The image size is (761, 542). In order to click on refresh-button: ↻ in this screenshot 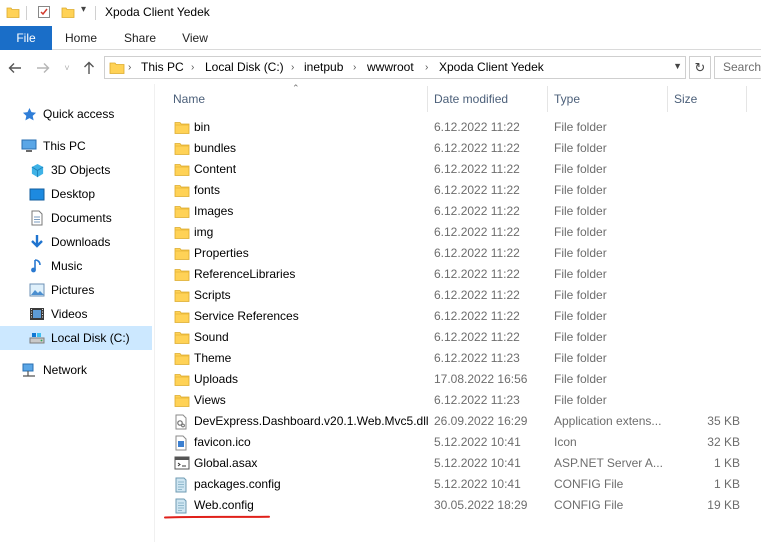, I will do `click(700, 67)`.